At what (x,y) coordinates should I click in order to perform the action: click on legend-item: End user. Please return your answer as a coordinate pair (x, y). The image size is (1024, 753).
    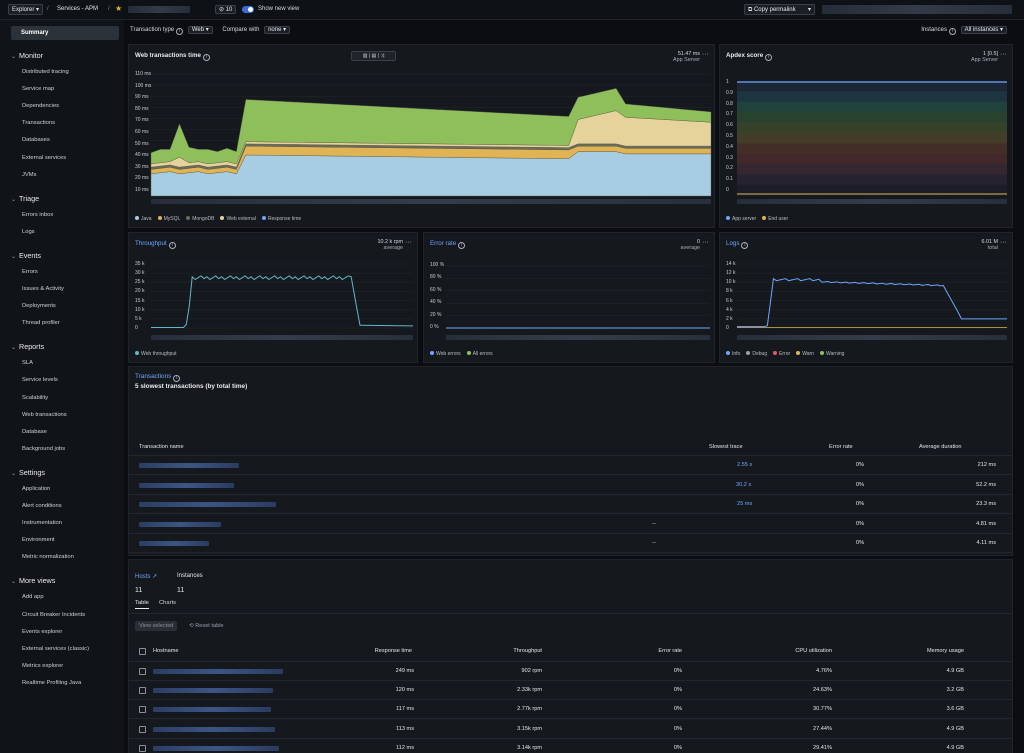
    Looking at the image, I should click on (775, 219).